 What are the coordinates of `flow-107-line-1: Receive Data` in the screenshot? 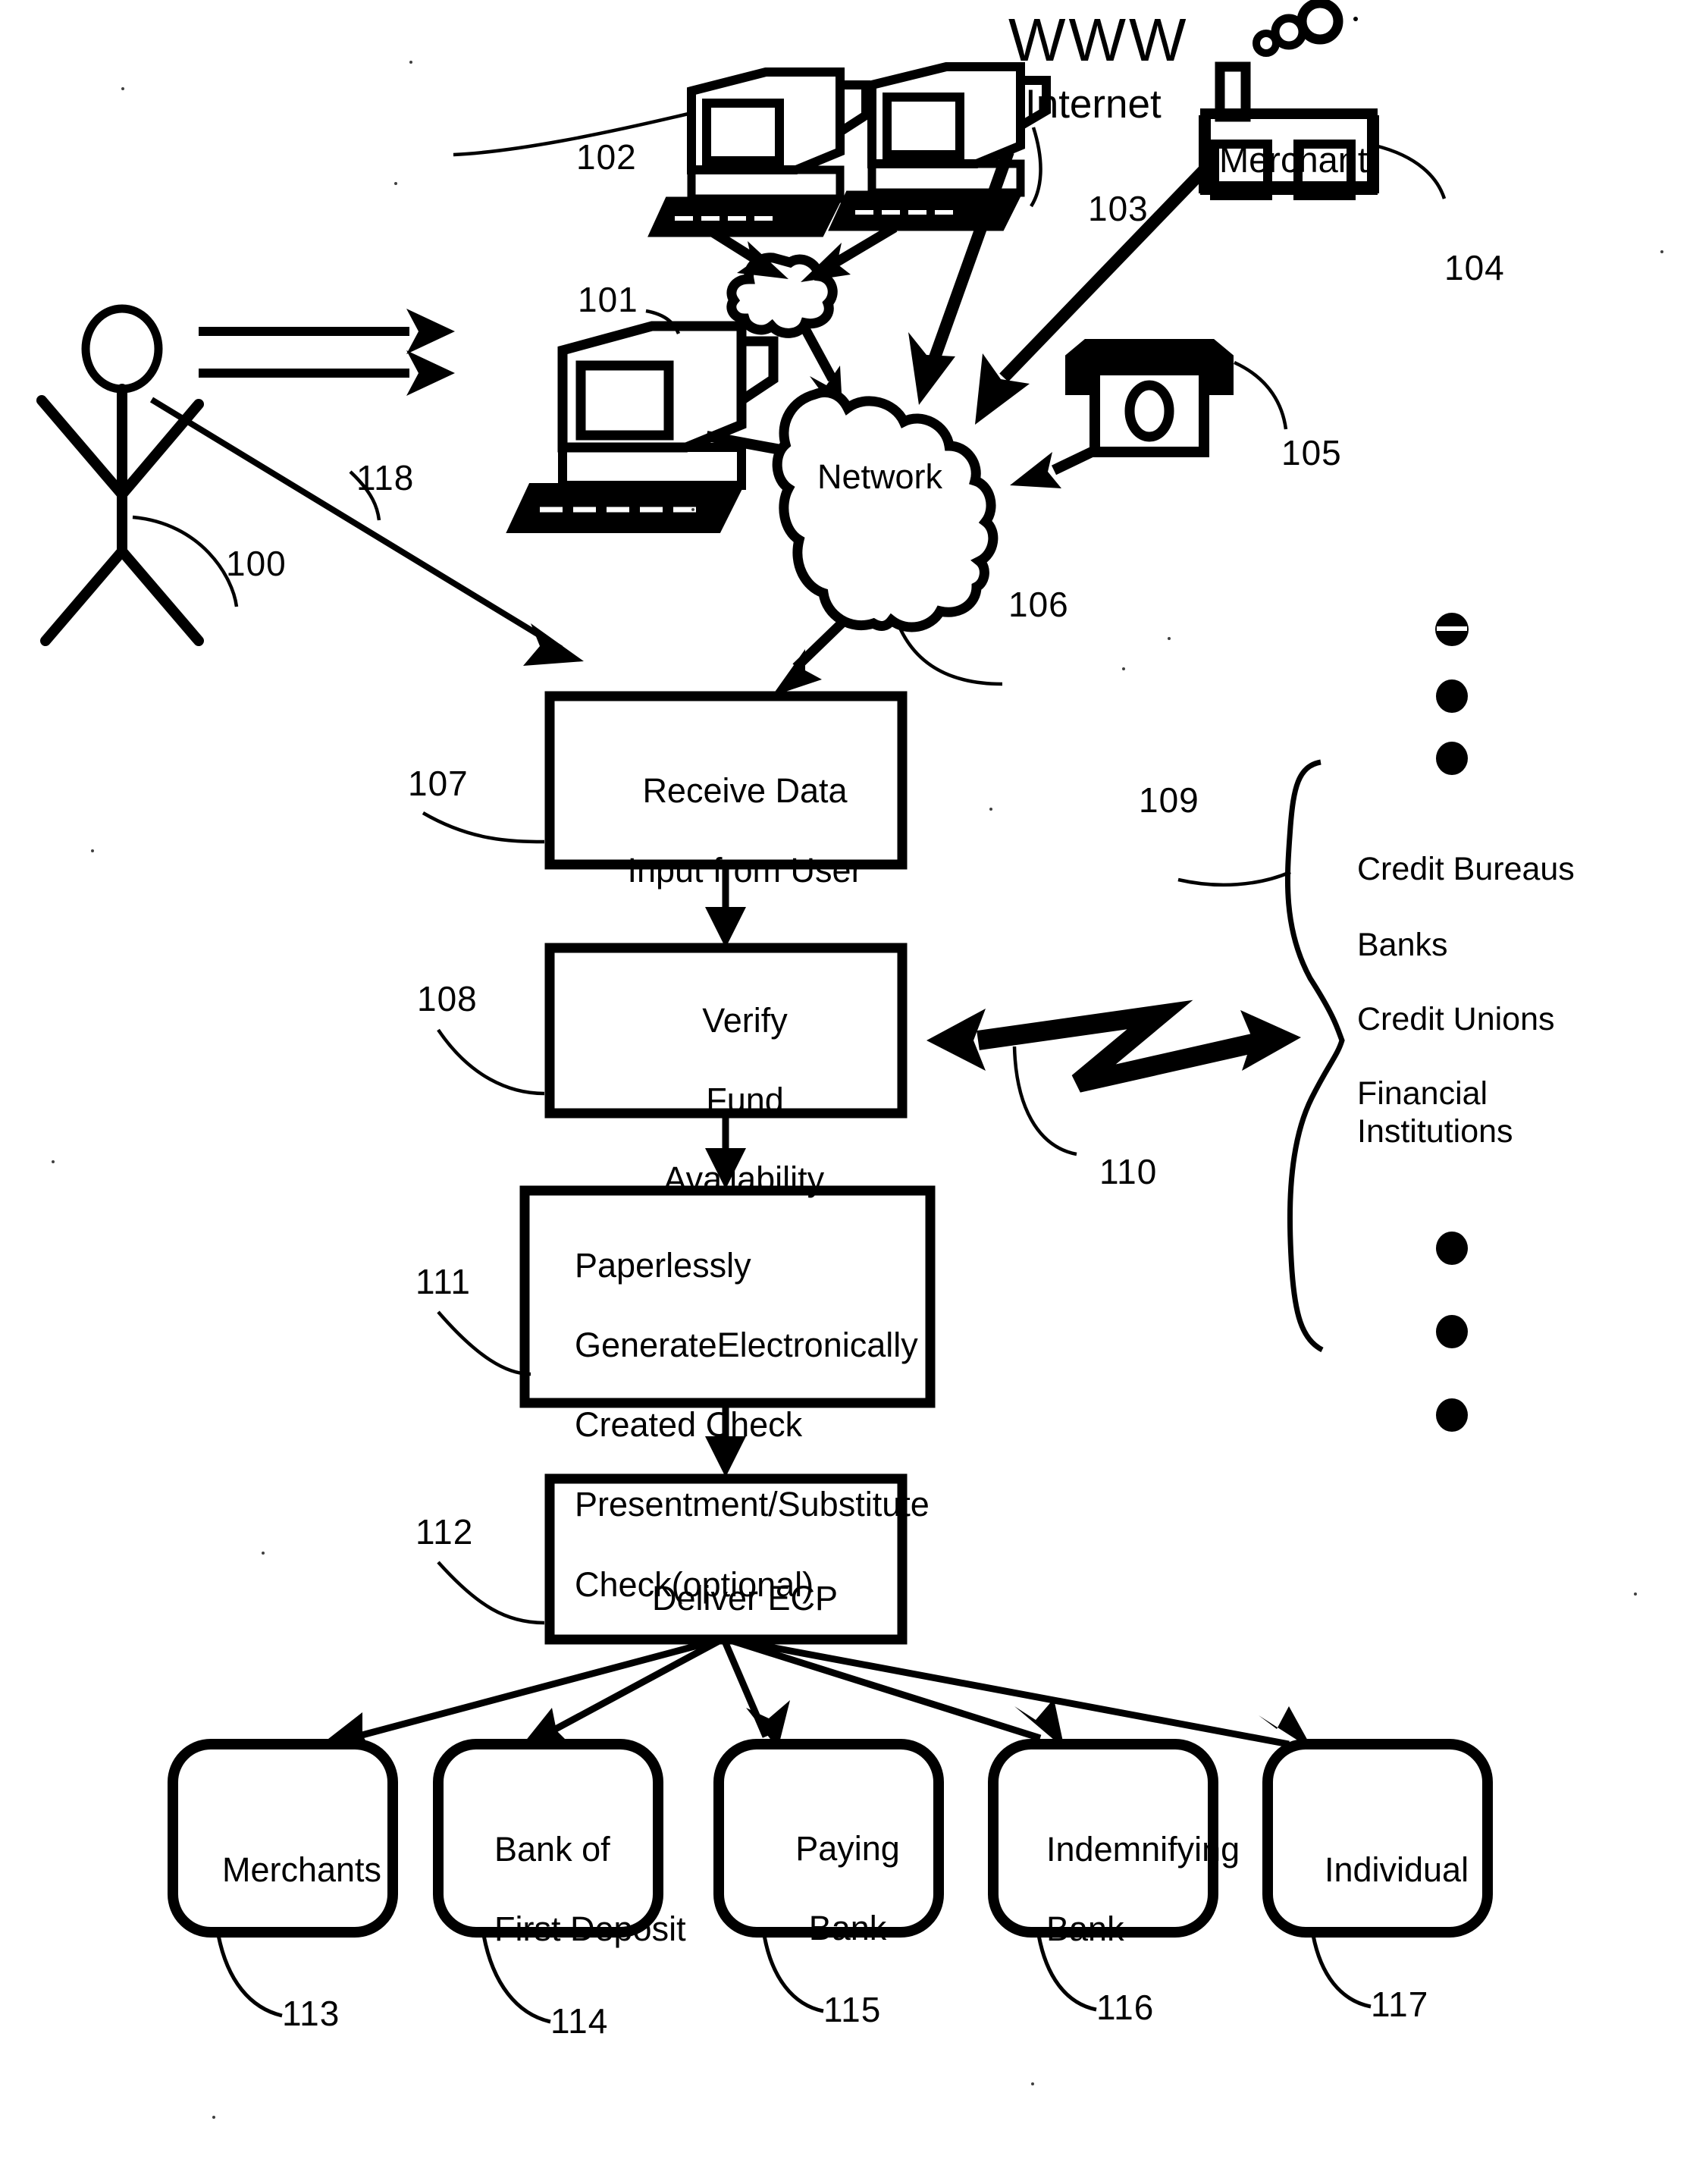 It's located at (745, 791).